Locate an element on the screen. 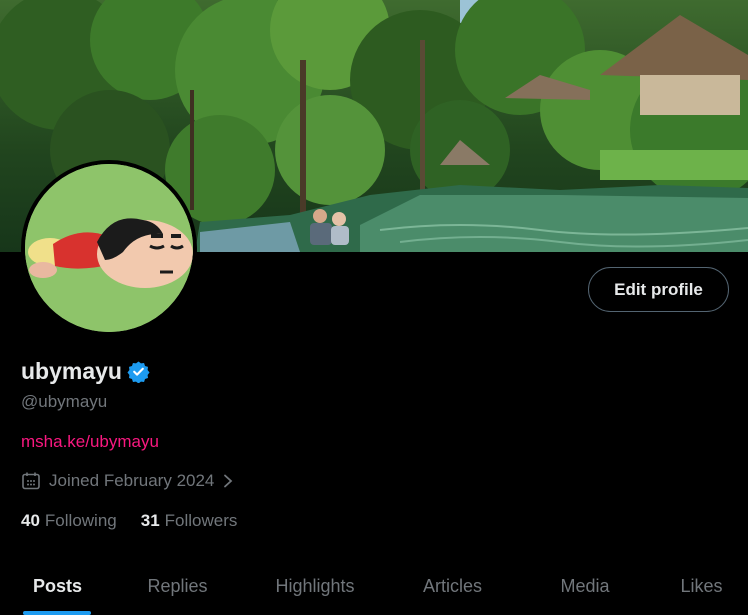 Image resolution: width=748 pixels, height=615 pixels. calendar-icon is located at coordinates (31, 481).